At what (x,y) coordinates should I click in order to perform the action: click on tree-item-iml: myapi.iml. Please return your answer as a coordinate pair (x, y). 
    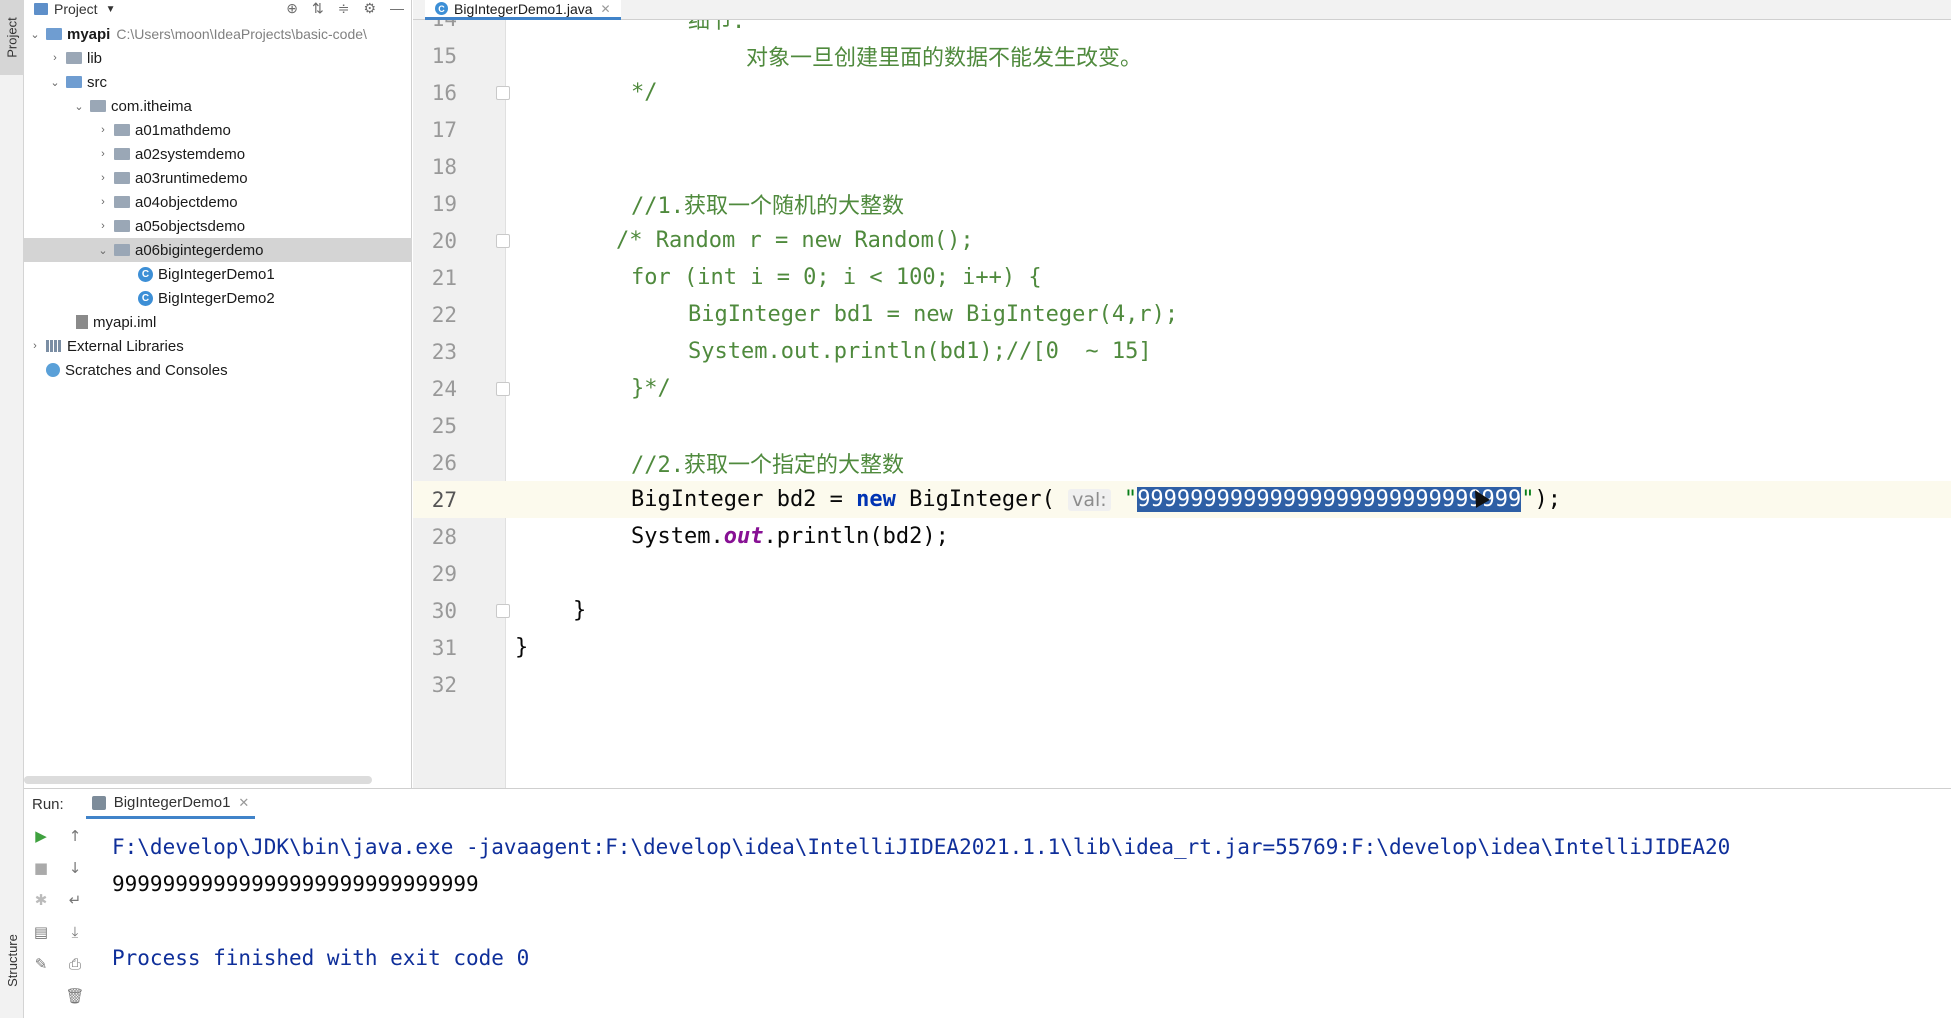
    Looking at the image, I should click on (218, 322).